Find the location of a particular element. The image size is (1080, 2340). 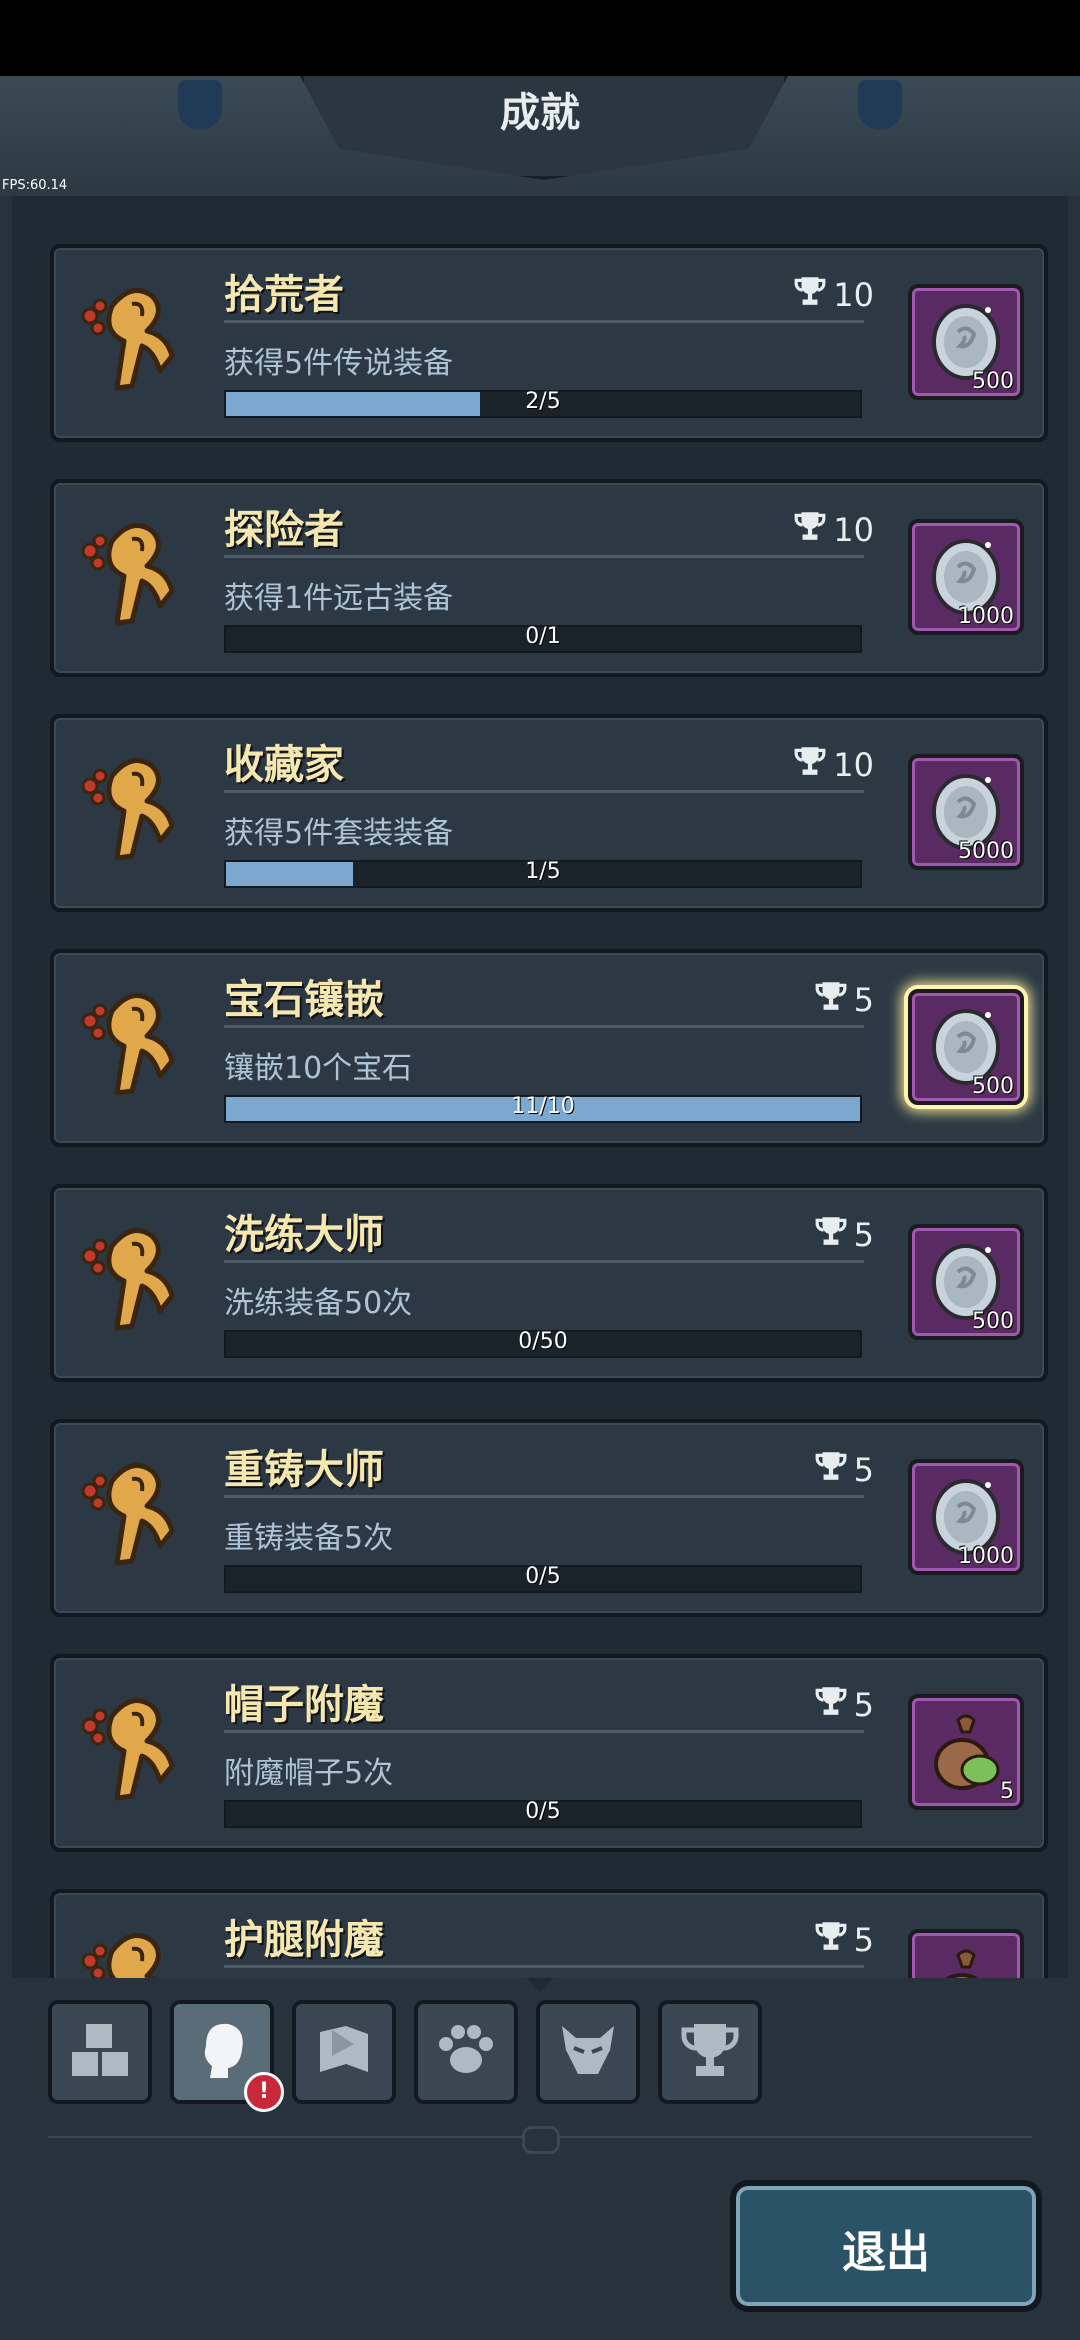

achievement-card: 拾荒者 10 获得5件传说装备 2/5 500 is located at coordinates (549, 343).